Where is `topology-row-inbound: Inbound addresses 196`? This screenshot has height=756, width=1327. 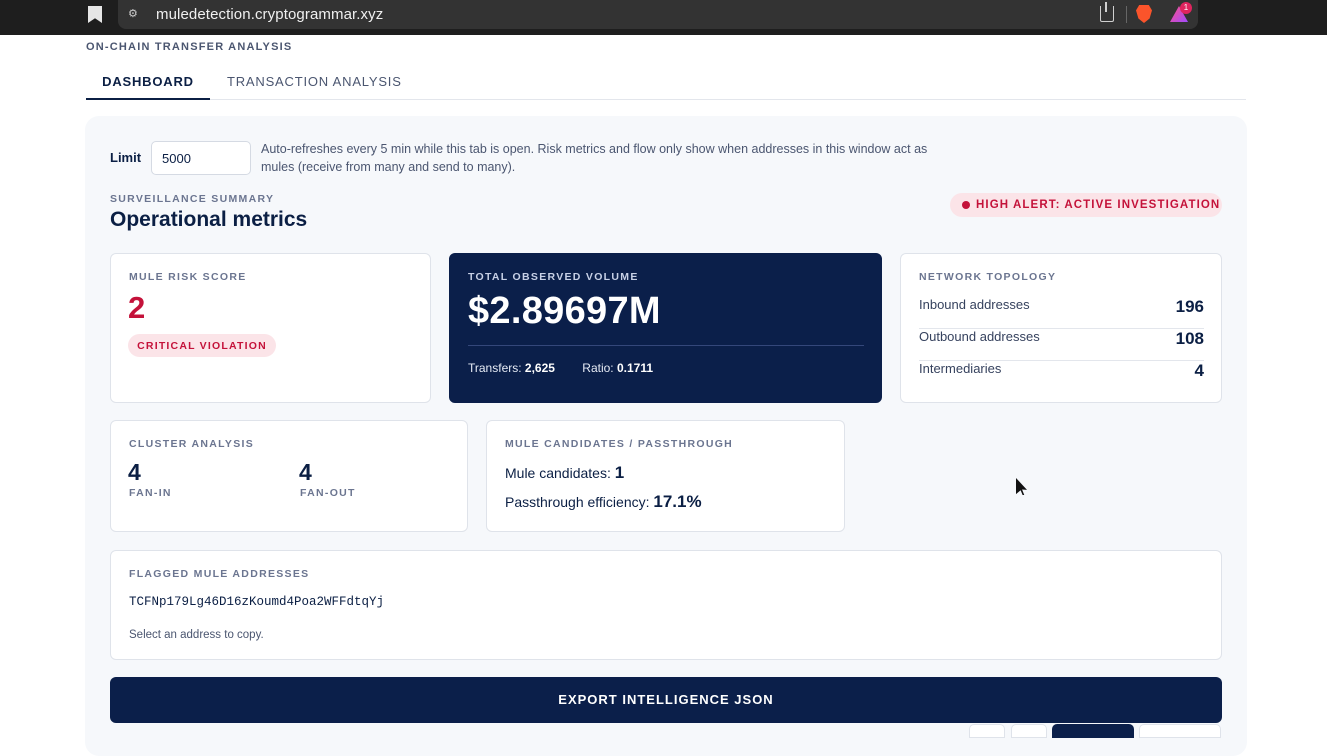 topology-row-inbound: Inbound addresses 196 is located at coordinates (1061, 313).